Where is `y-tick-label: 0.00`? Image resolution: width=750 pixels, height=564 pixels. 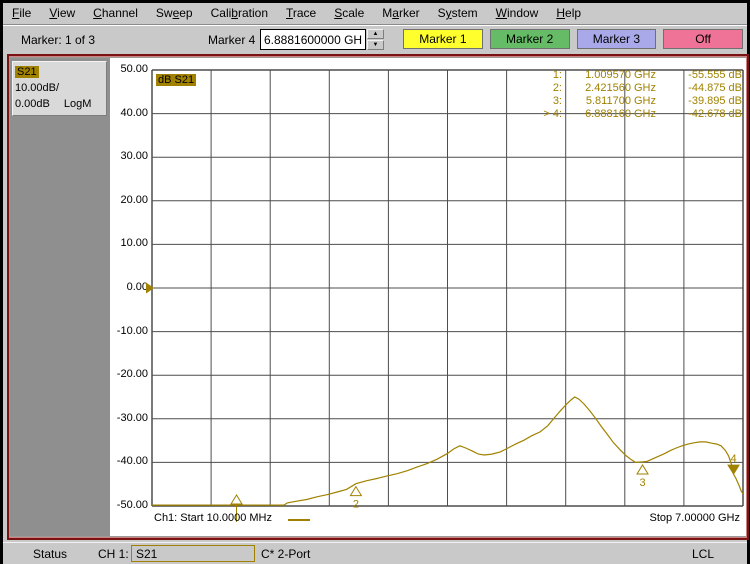 y-tick-label: 0.00 is located at coordinates (137, 287).